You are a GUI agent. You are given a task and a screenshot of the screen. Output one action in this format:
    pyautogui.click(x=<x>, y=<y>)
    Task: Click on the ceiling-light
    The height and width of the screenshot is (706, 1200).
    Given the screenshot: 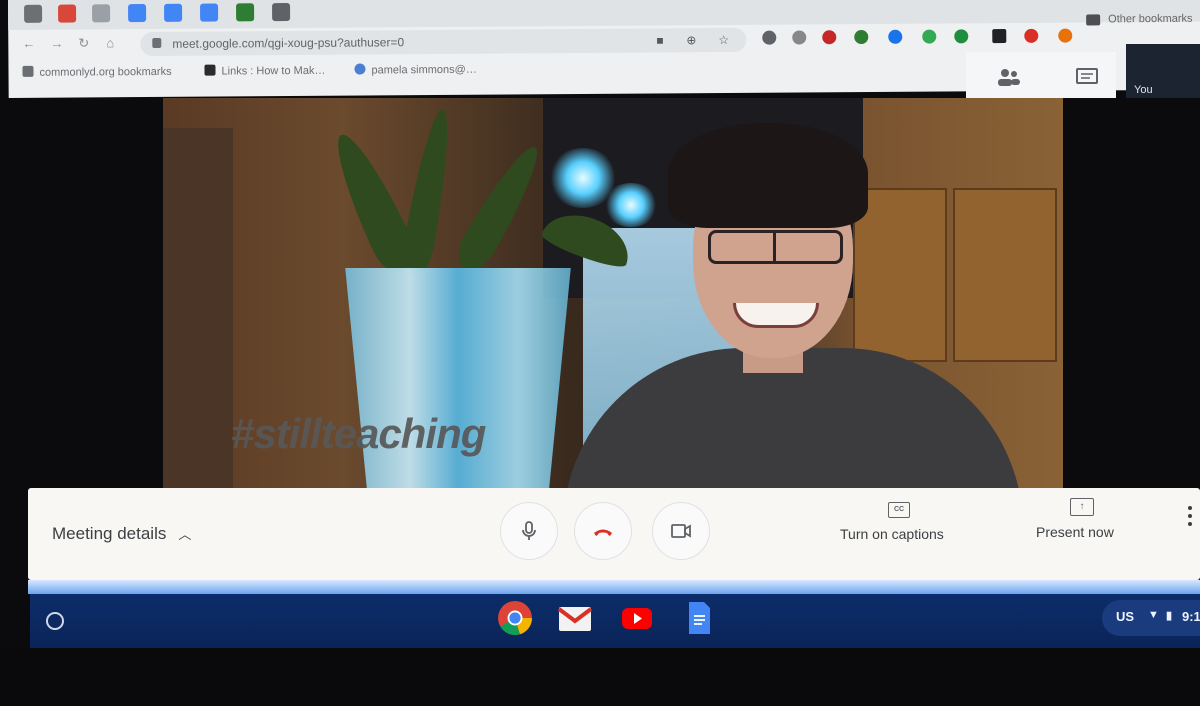 What is the action you would take?
    pyautogui.click(x=631, y=205)
    